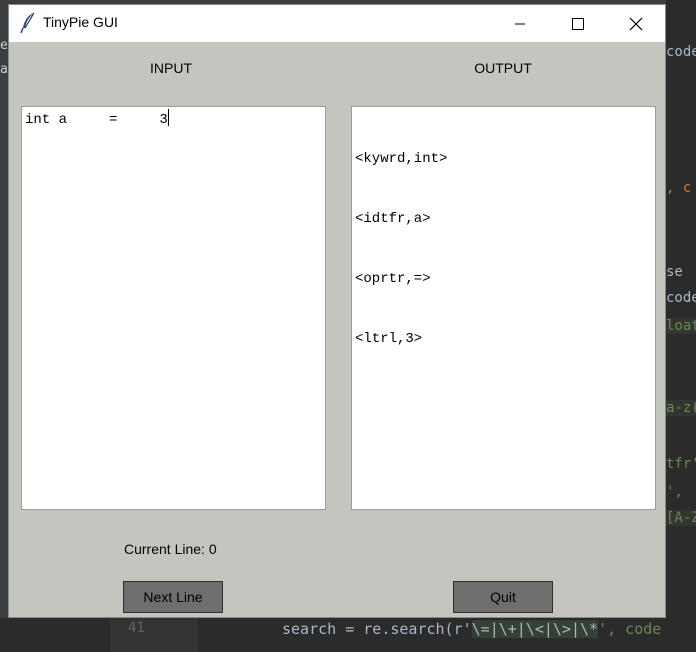 The image size is (696, 652). Describe the element at coordinates (674, 272) in the screenshot. I see `ide-right-fragment: se` at that location.